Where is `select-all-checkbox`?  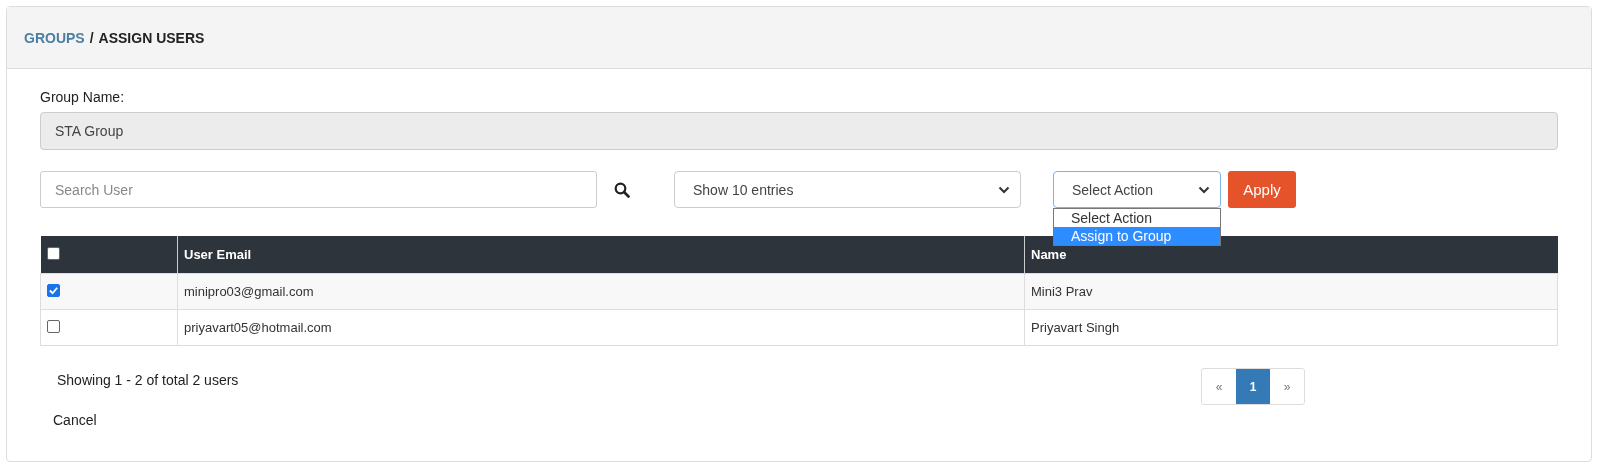 select-all-checkbox is located at coordinates (53, 253).